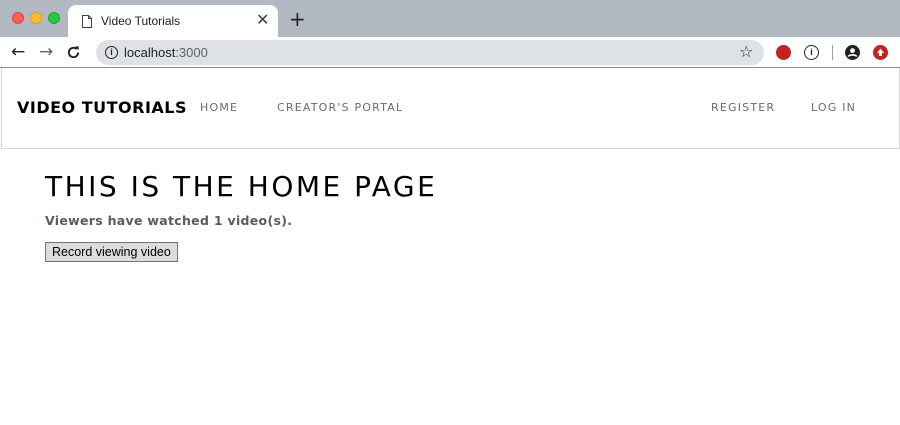 Image resolution: width=900 pixels, height=425 pixels. I want to click on nav-link-login: LOG IN, so click(833, 107).